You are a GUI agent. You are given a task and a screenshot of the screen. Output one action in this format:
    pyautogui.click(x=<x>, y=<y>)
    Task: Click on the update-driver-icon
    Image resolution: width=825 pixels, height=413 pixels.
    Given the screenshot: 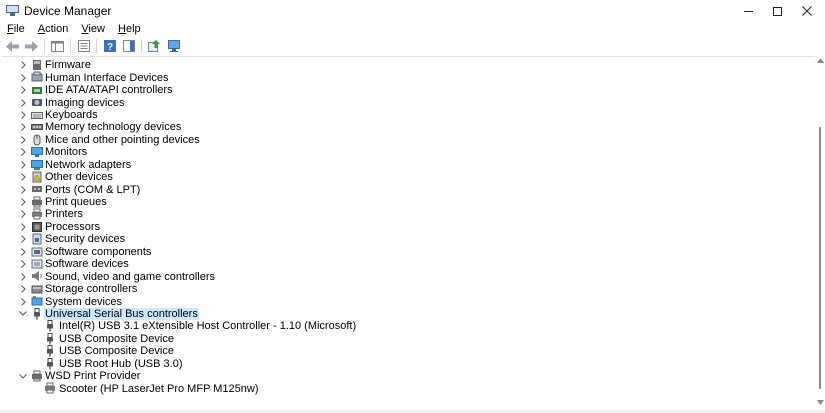 What is the action you would take?
    pyautogui.click(x=154, y=46)
    